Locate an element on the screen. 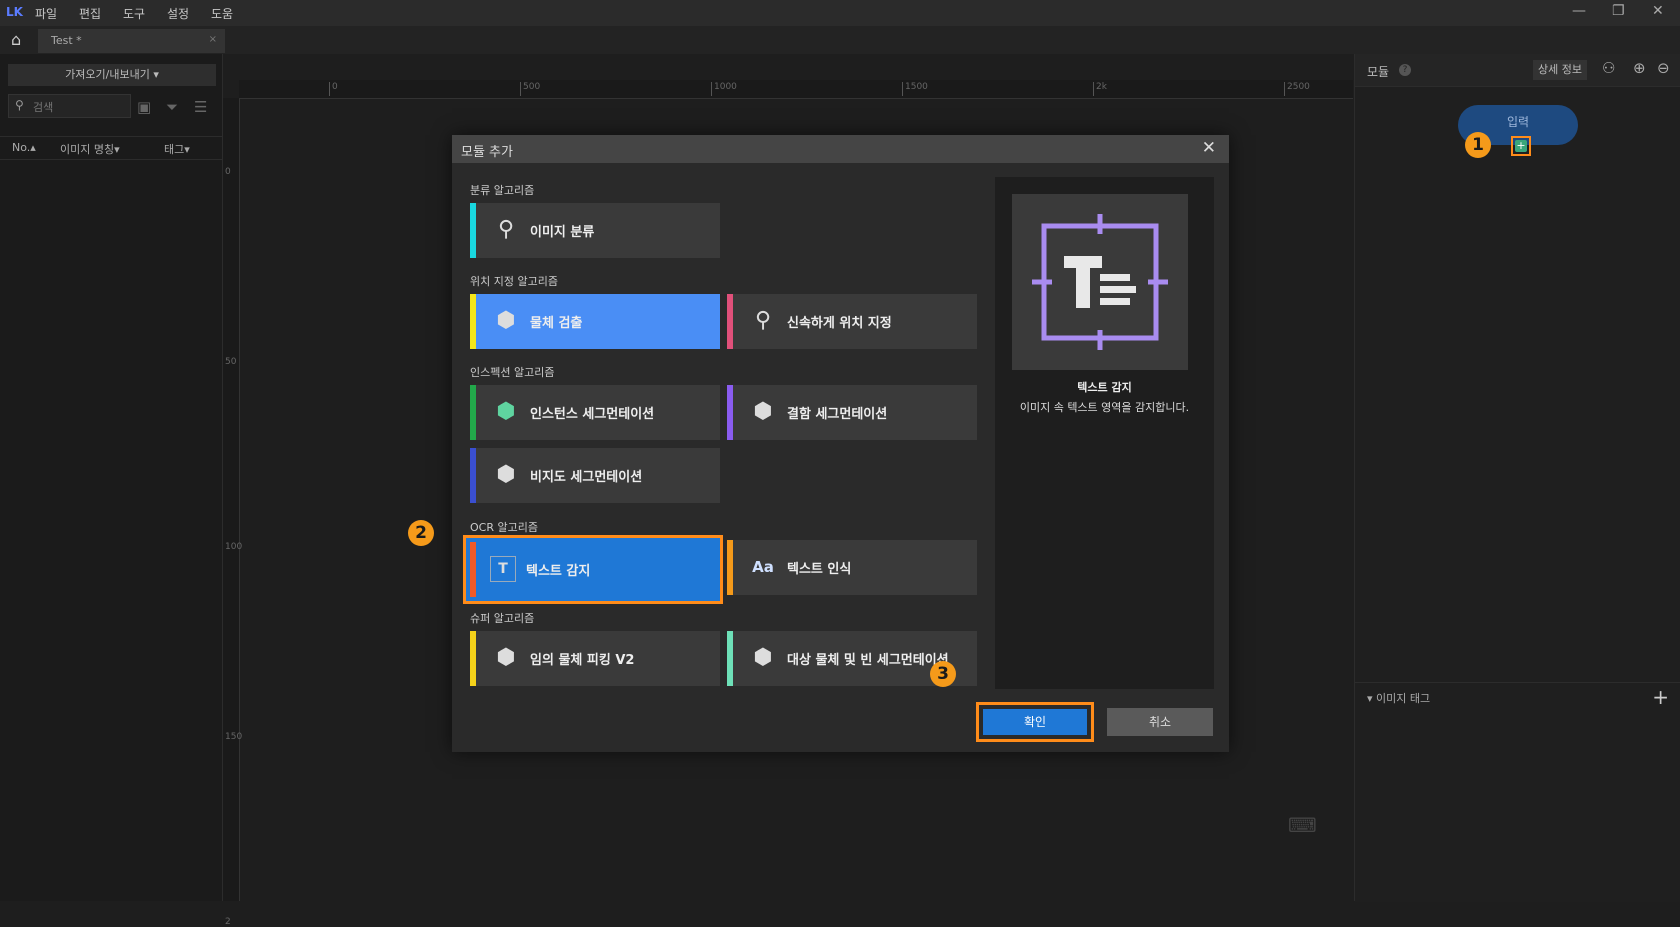 This screenshot has height=927, width=1680. import-export-button: 가져오기/내보내기 ▾ is located at coordinates (112, 75).